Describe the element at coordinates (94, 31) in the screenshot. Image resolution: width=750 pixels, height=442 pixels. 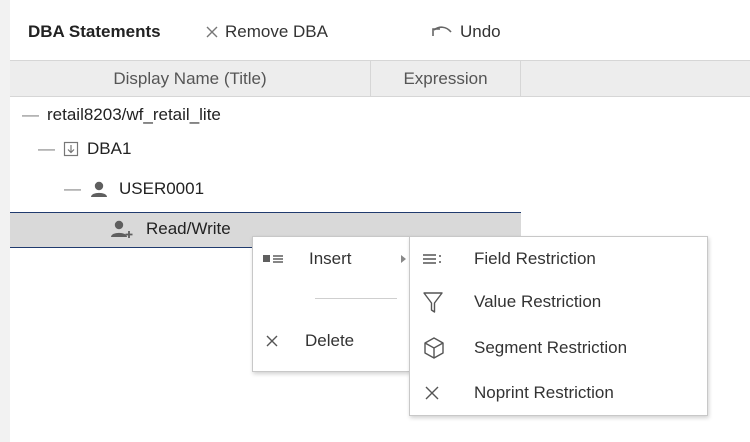
I see `panel-title: DBA Statements` at that location.